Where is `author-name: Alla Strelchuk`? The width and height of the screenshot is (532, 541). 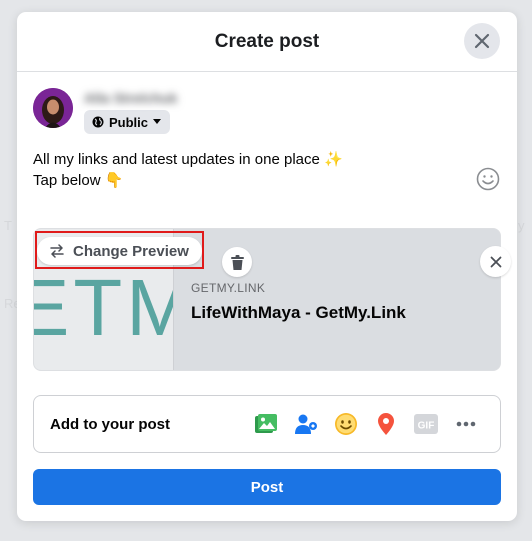 author-name: Alla Strelchuk is located at coordinates (130, 98).